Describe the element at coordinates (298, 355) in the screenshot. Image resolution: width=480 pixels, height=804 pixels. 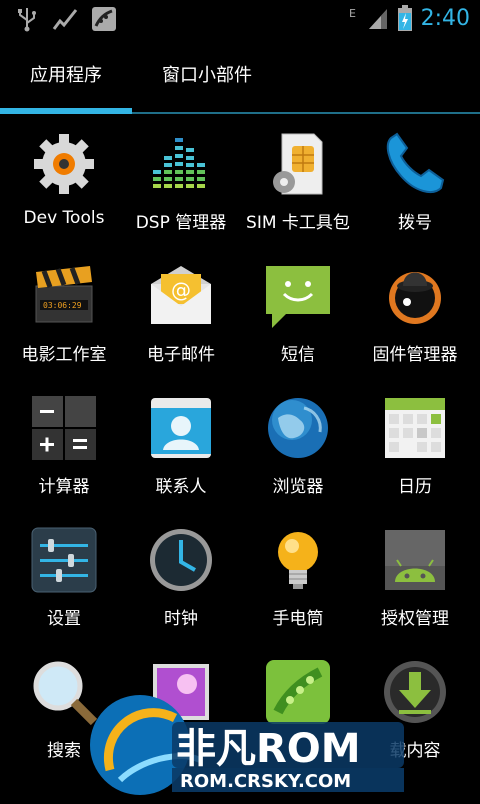
I see `app-label: 短信` at that location.